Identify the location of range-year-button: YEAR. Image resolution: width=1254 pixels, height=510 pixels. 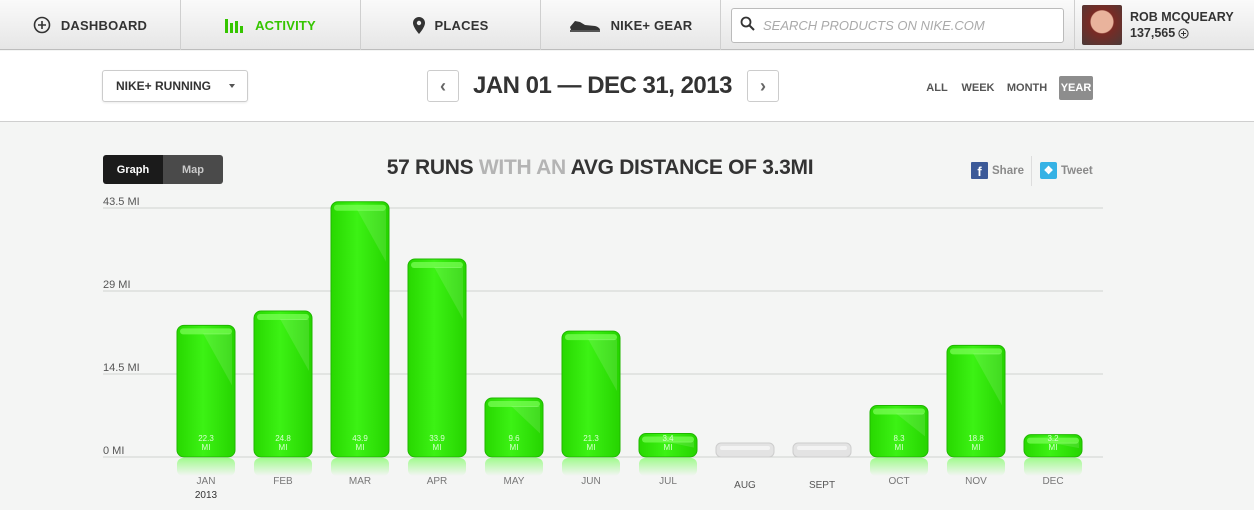
(1076, 88).